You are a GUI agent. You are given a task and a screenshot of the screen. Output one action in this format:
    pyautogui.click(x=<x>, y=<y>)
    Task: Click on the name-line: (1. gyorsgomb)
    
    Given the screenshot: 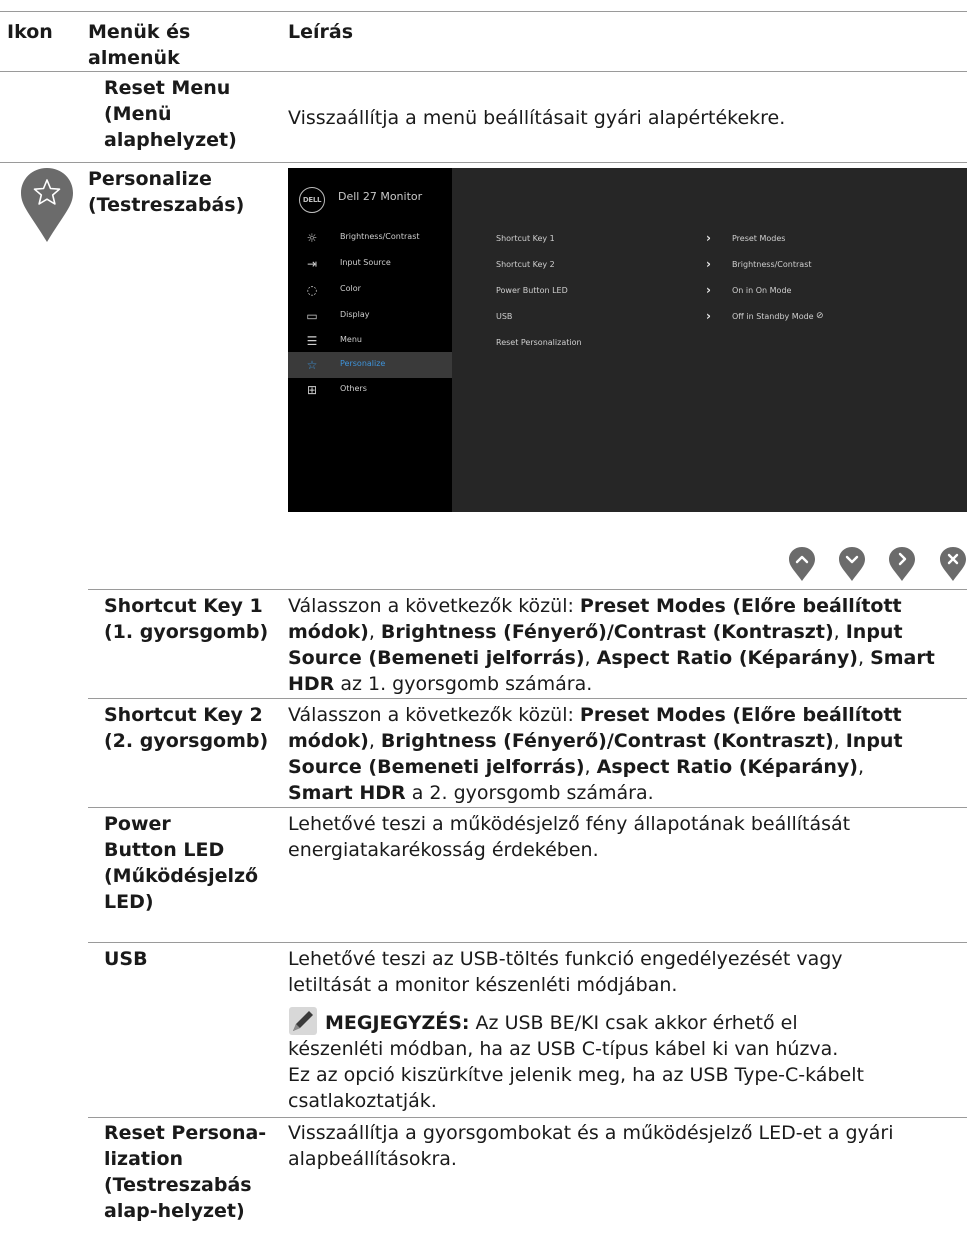 What is the action you would take?
    pyautogui.click(x=186, y=632)
    